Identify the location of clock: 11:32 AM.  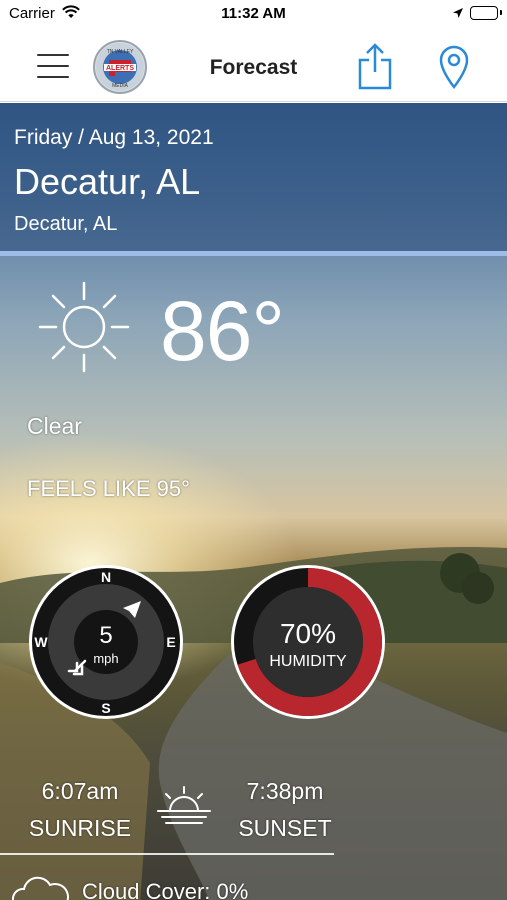
(253, 13).